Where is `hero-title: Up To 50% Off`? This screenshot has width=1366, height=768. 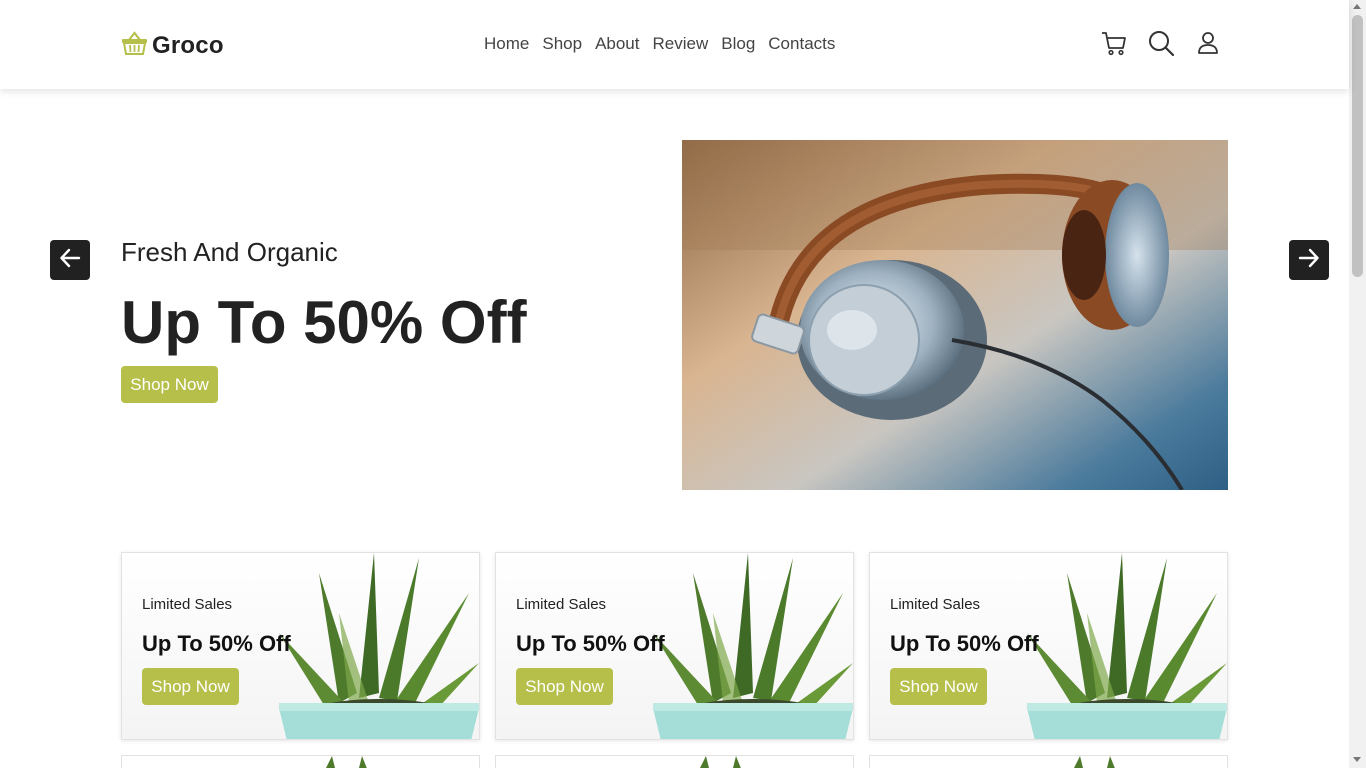
hero-title: Up To 50% Off is located at coordinates (324, 322).